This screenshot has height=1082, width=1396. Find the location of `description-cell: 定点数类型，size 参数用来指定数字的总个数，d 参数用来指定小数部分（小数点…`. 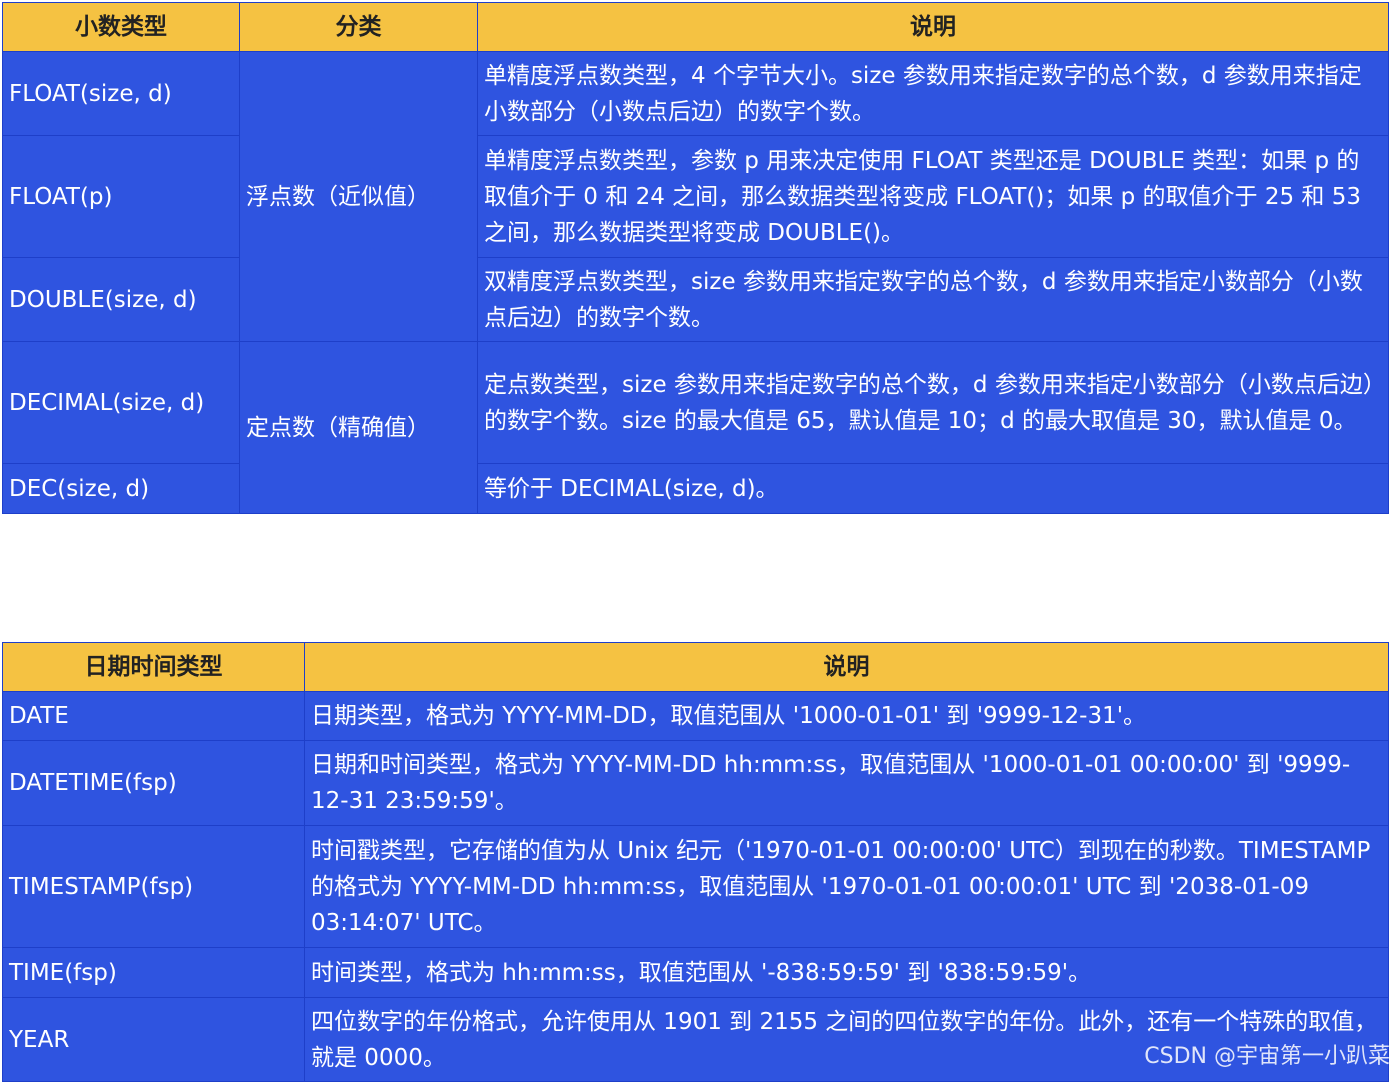

description-cell: 定点数类型，size 参数用来指定数字的总个数，d 参数用来指定小数部分（小数点… is located at coordinates (933, 402).